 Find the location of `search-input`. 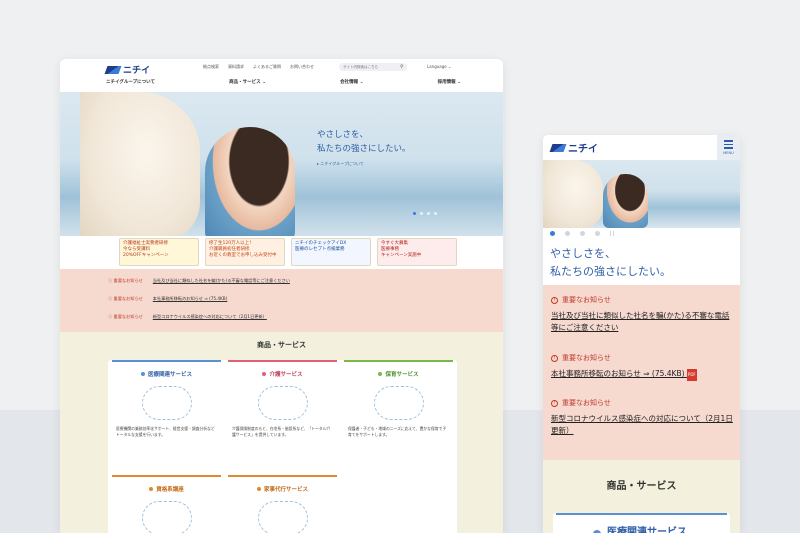

search-input is located at coordinates (373, 67).